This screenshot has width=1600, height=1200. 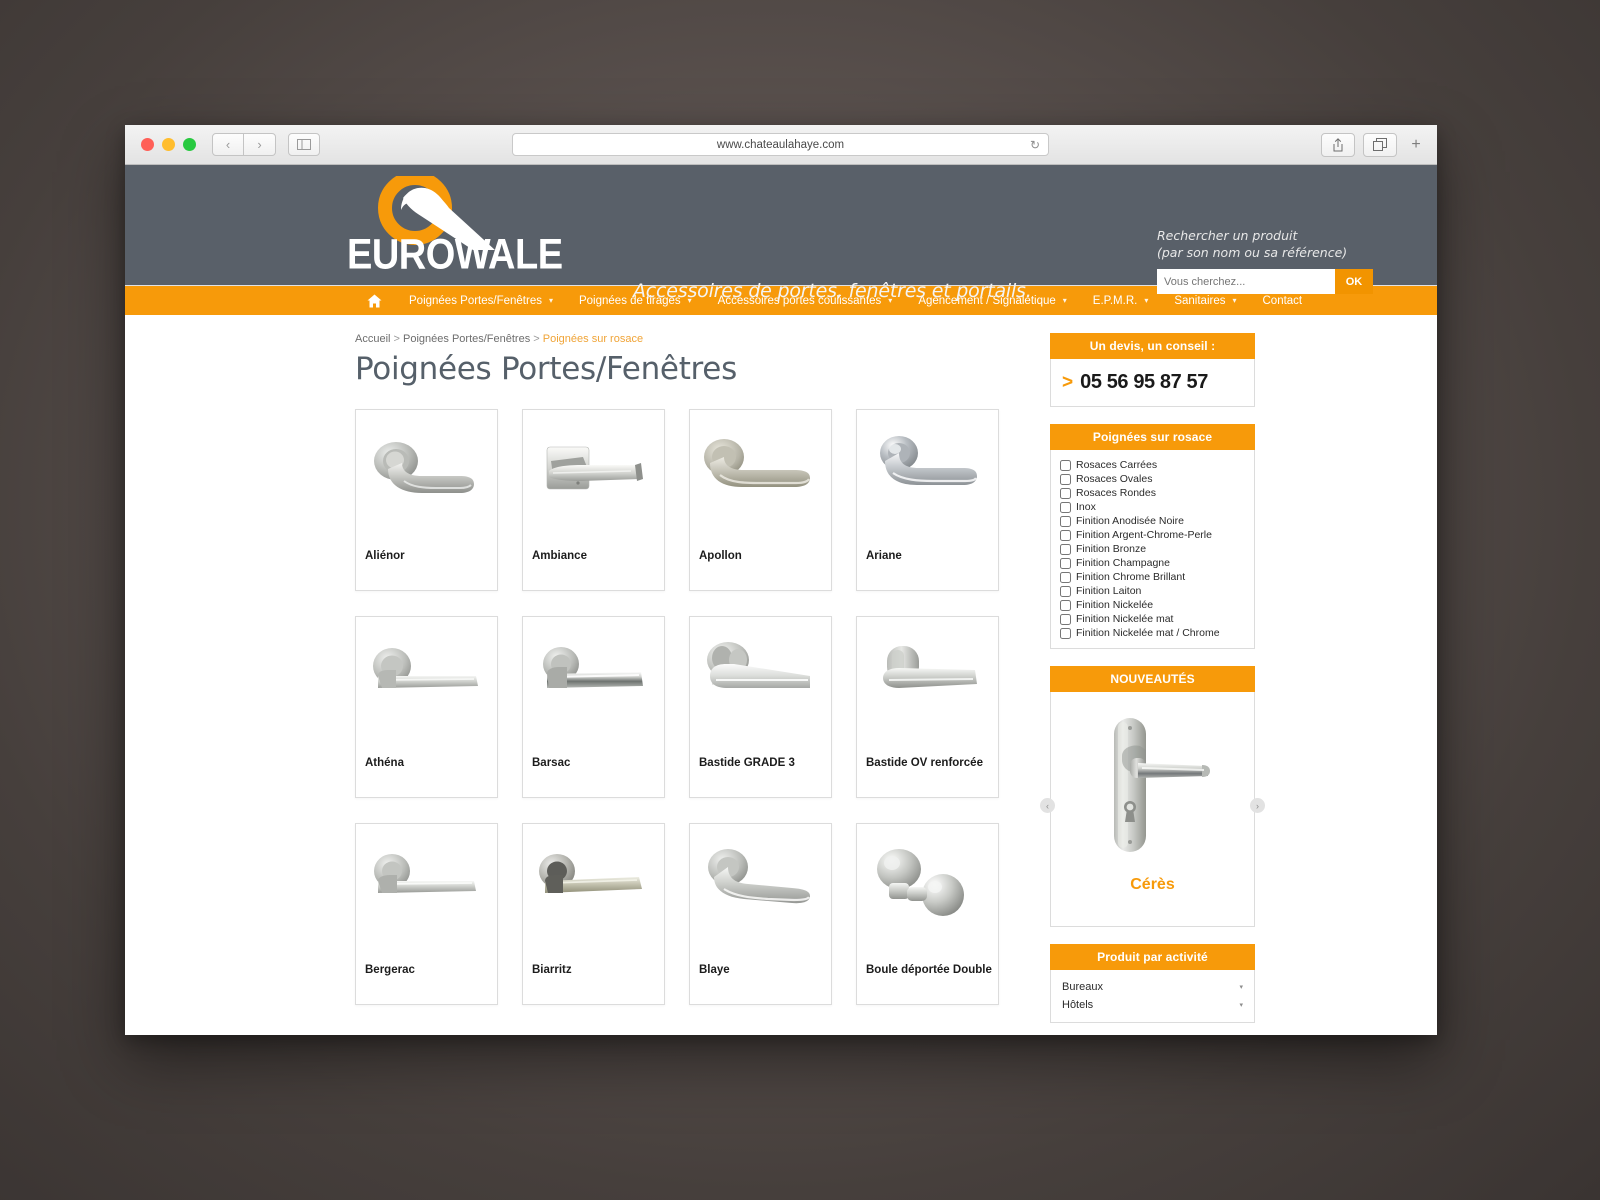 What do you see at coordinates (1035, 145) in the screenshot?
I see `reload-icon: ↻` at bounding box center [1035, 145].